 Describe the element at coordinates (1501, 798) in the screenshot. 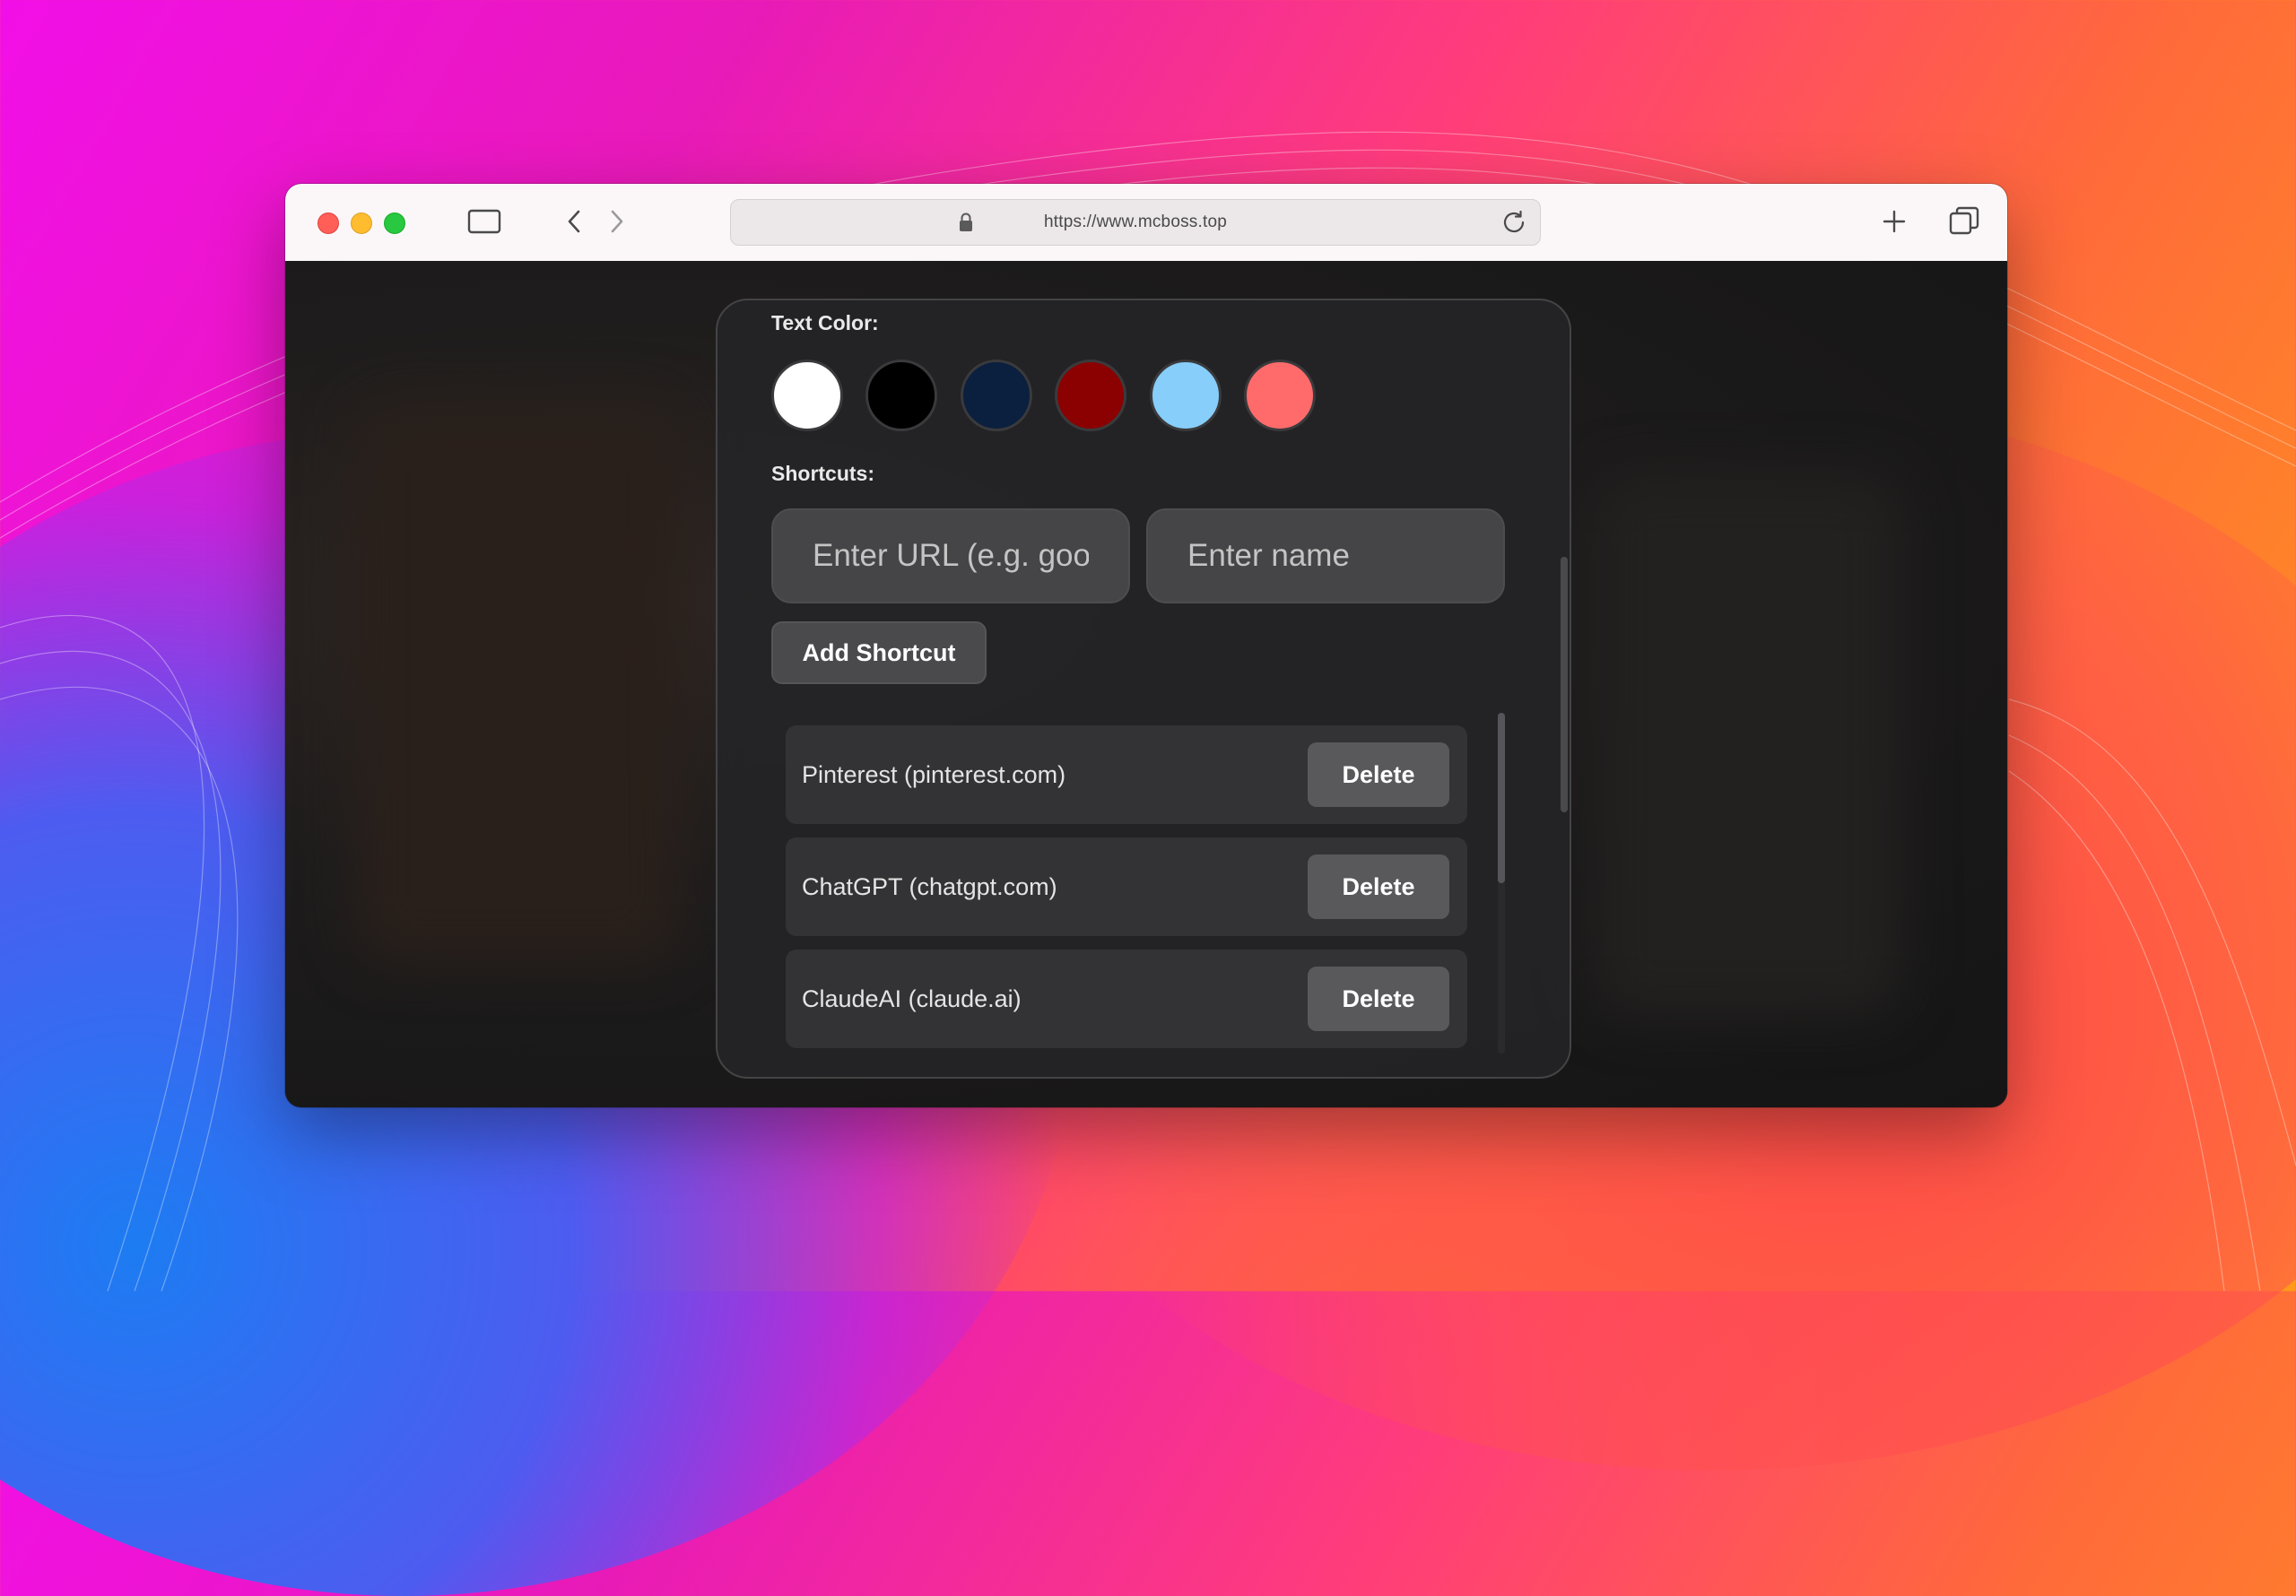

I see `shortcut-list-scrollbar-thumb` at that location.